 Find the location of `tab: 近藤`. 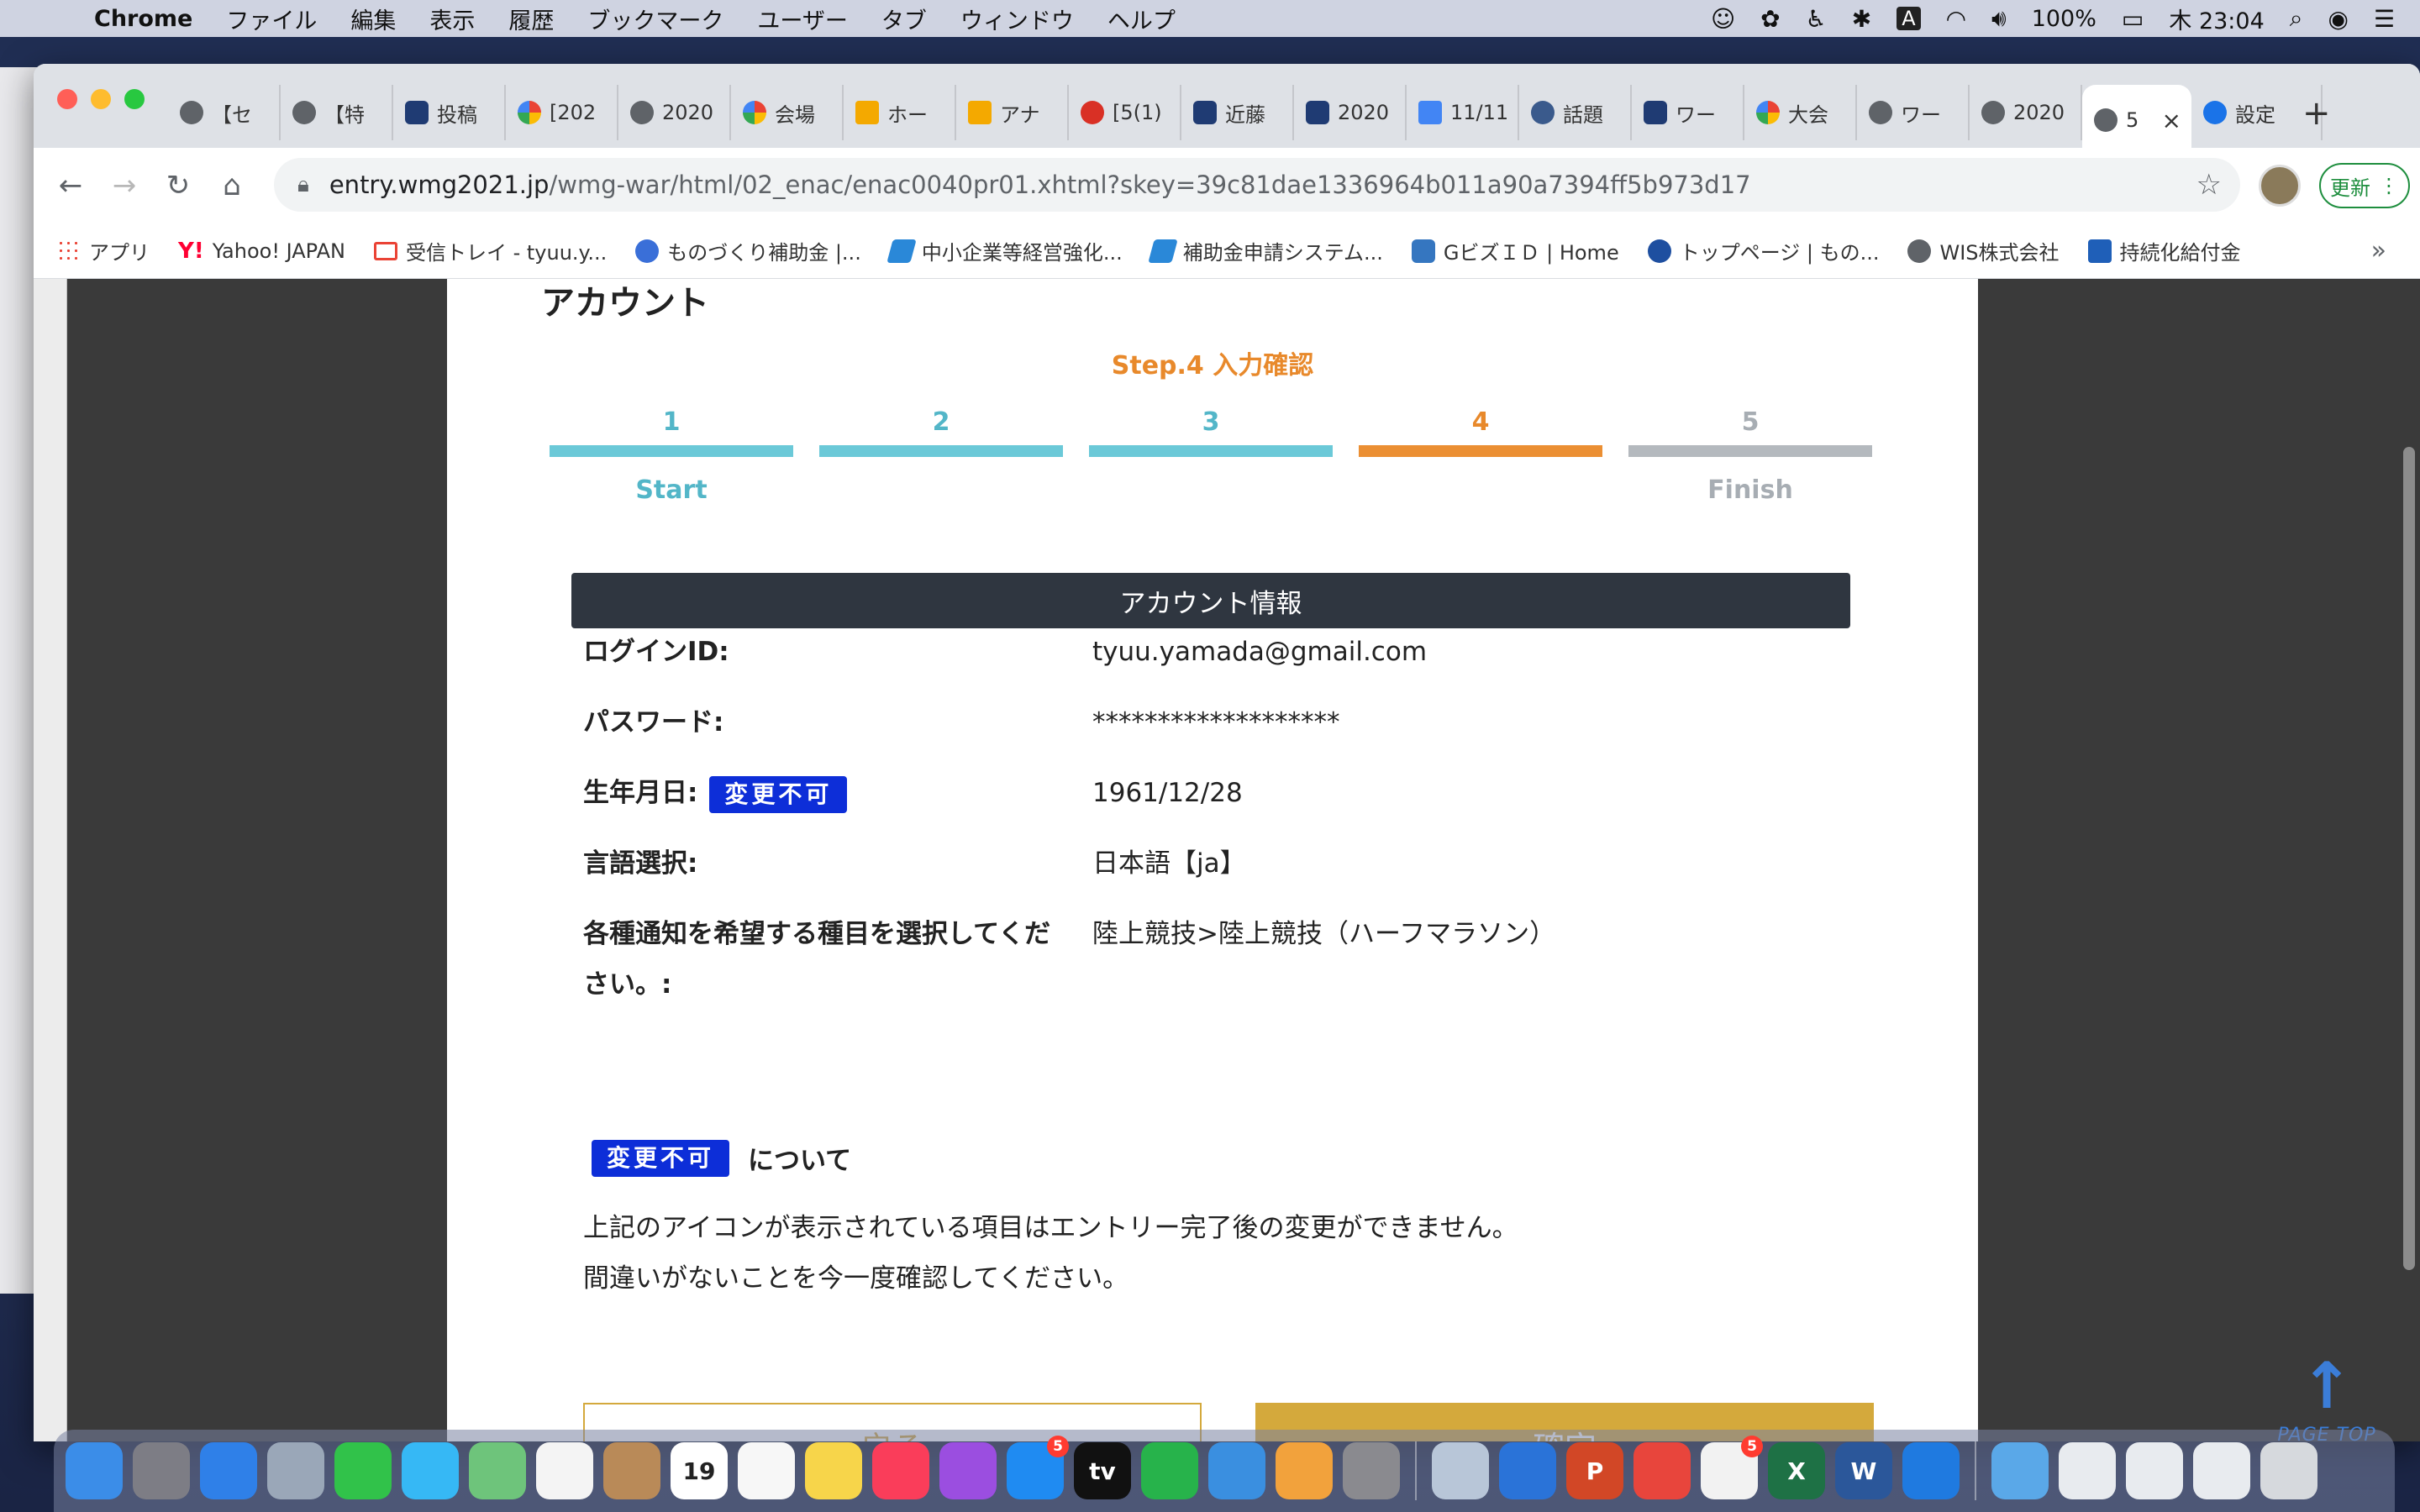

tab: 近藤 is located at coordinates (1237, 112).